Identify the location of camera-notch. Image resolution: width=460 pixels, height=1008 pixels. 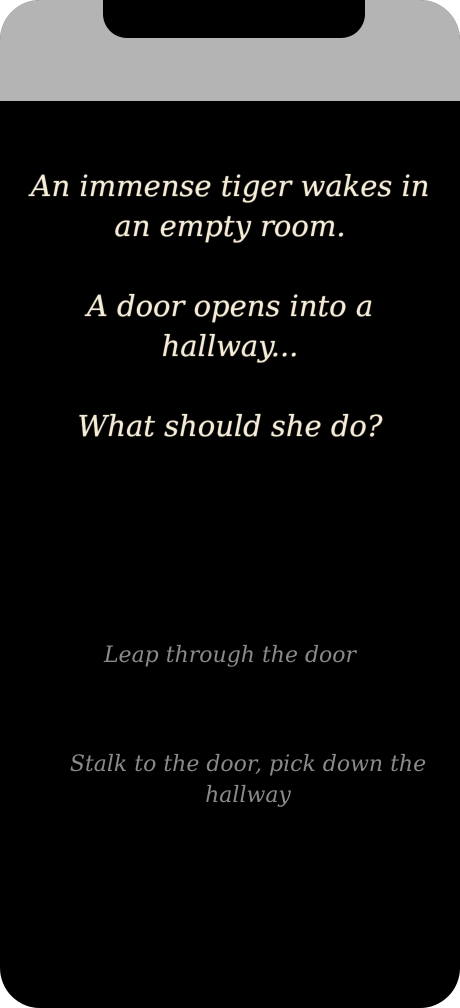
(234, 19).